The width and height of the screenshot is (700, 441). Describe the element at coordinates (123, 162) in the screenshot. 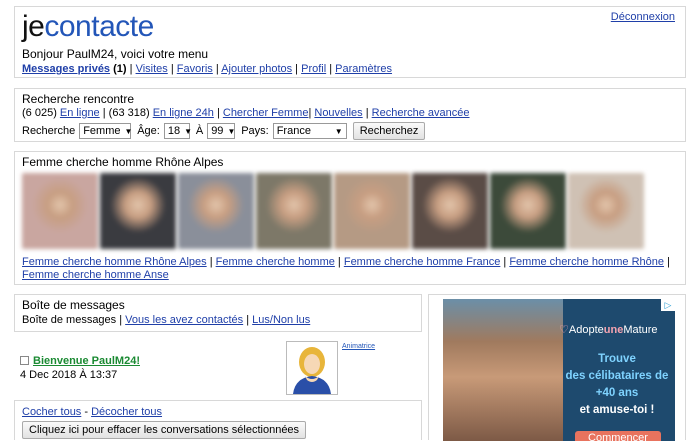

I see `gallery-title: Femme cherche homme Rhône Alpes` at that location.